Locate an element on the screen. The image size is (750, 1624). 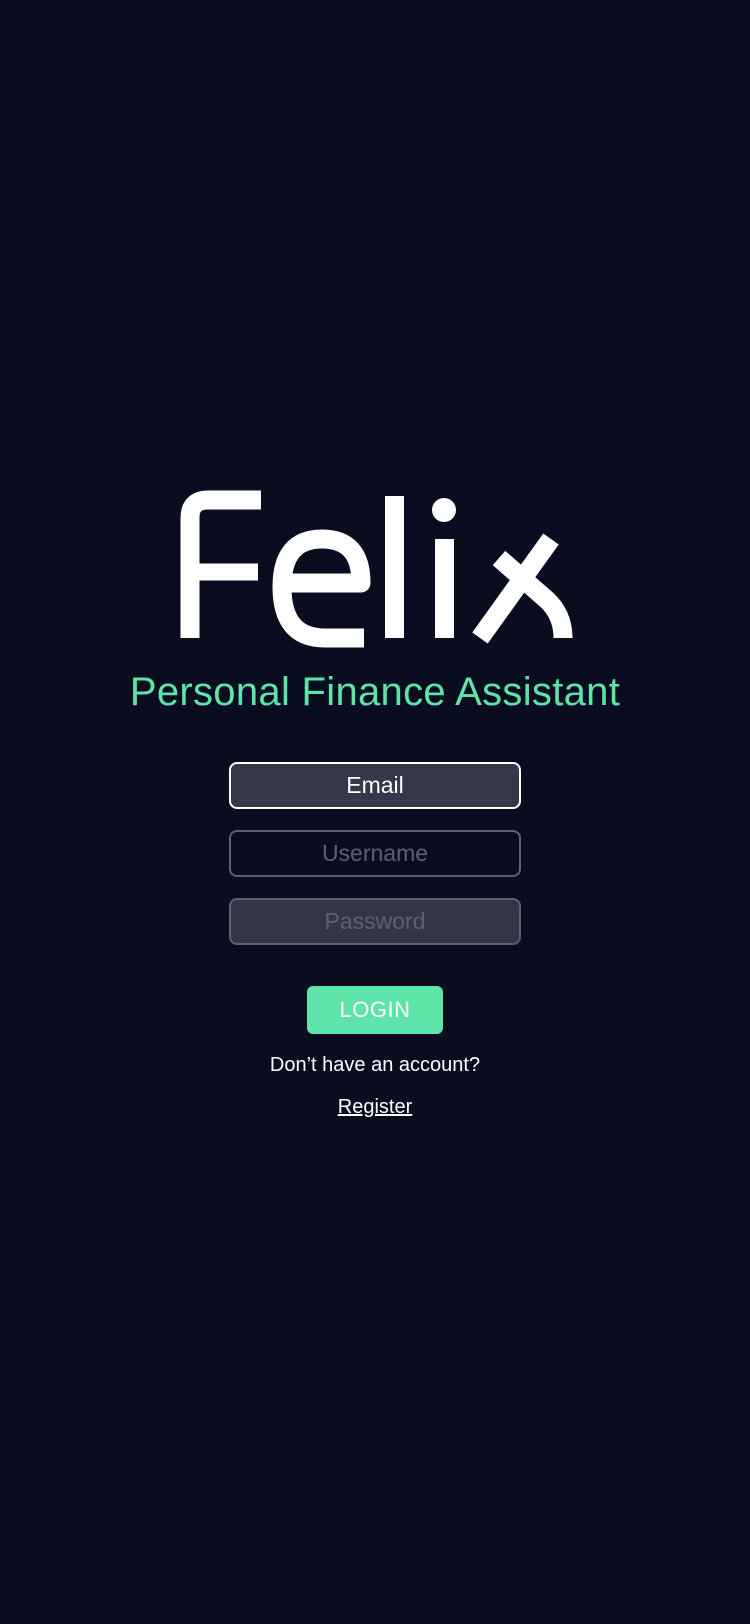
logo-letter-f is located at coordinates (220, 564).